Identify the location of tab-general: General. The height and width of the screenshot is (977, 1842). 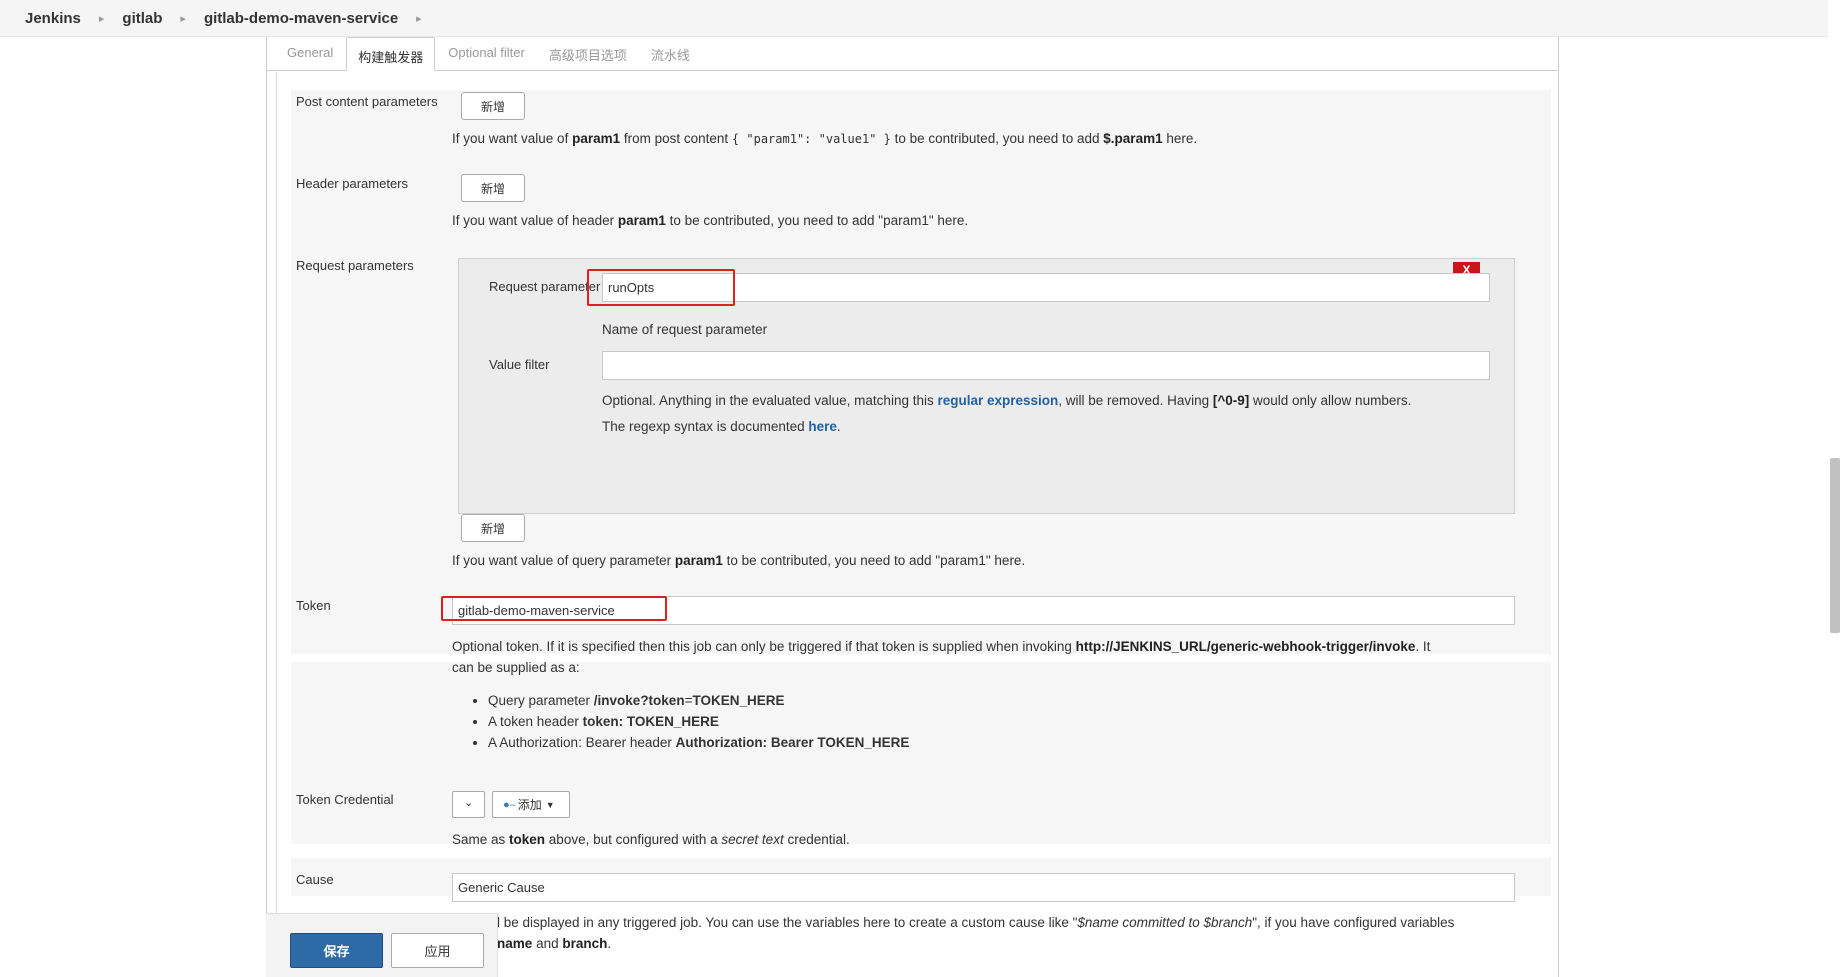
(310, 53).